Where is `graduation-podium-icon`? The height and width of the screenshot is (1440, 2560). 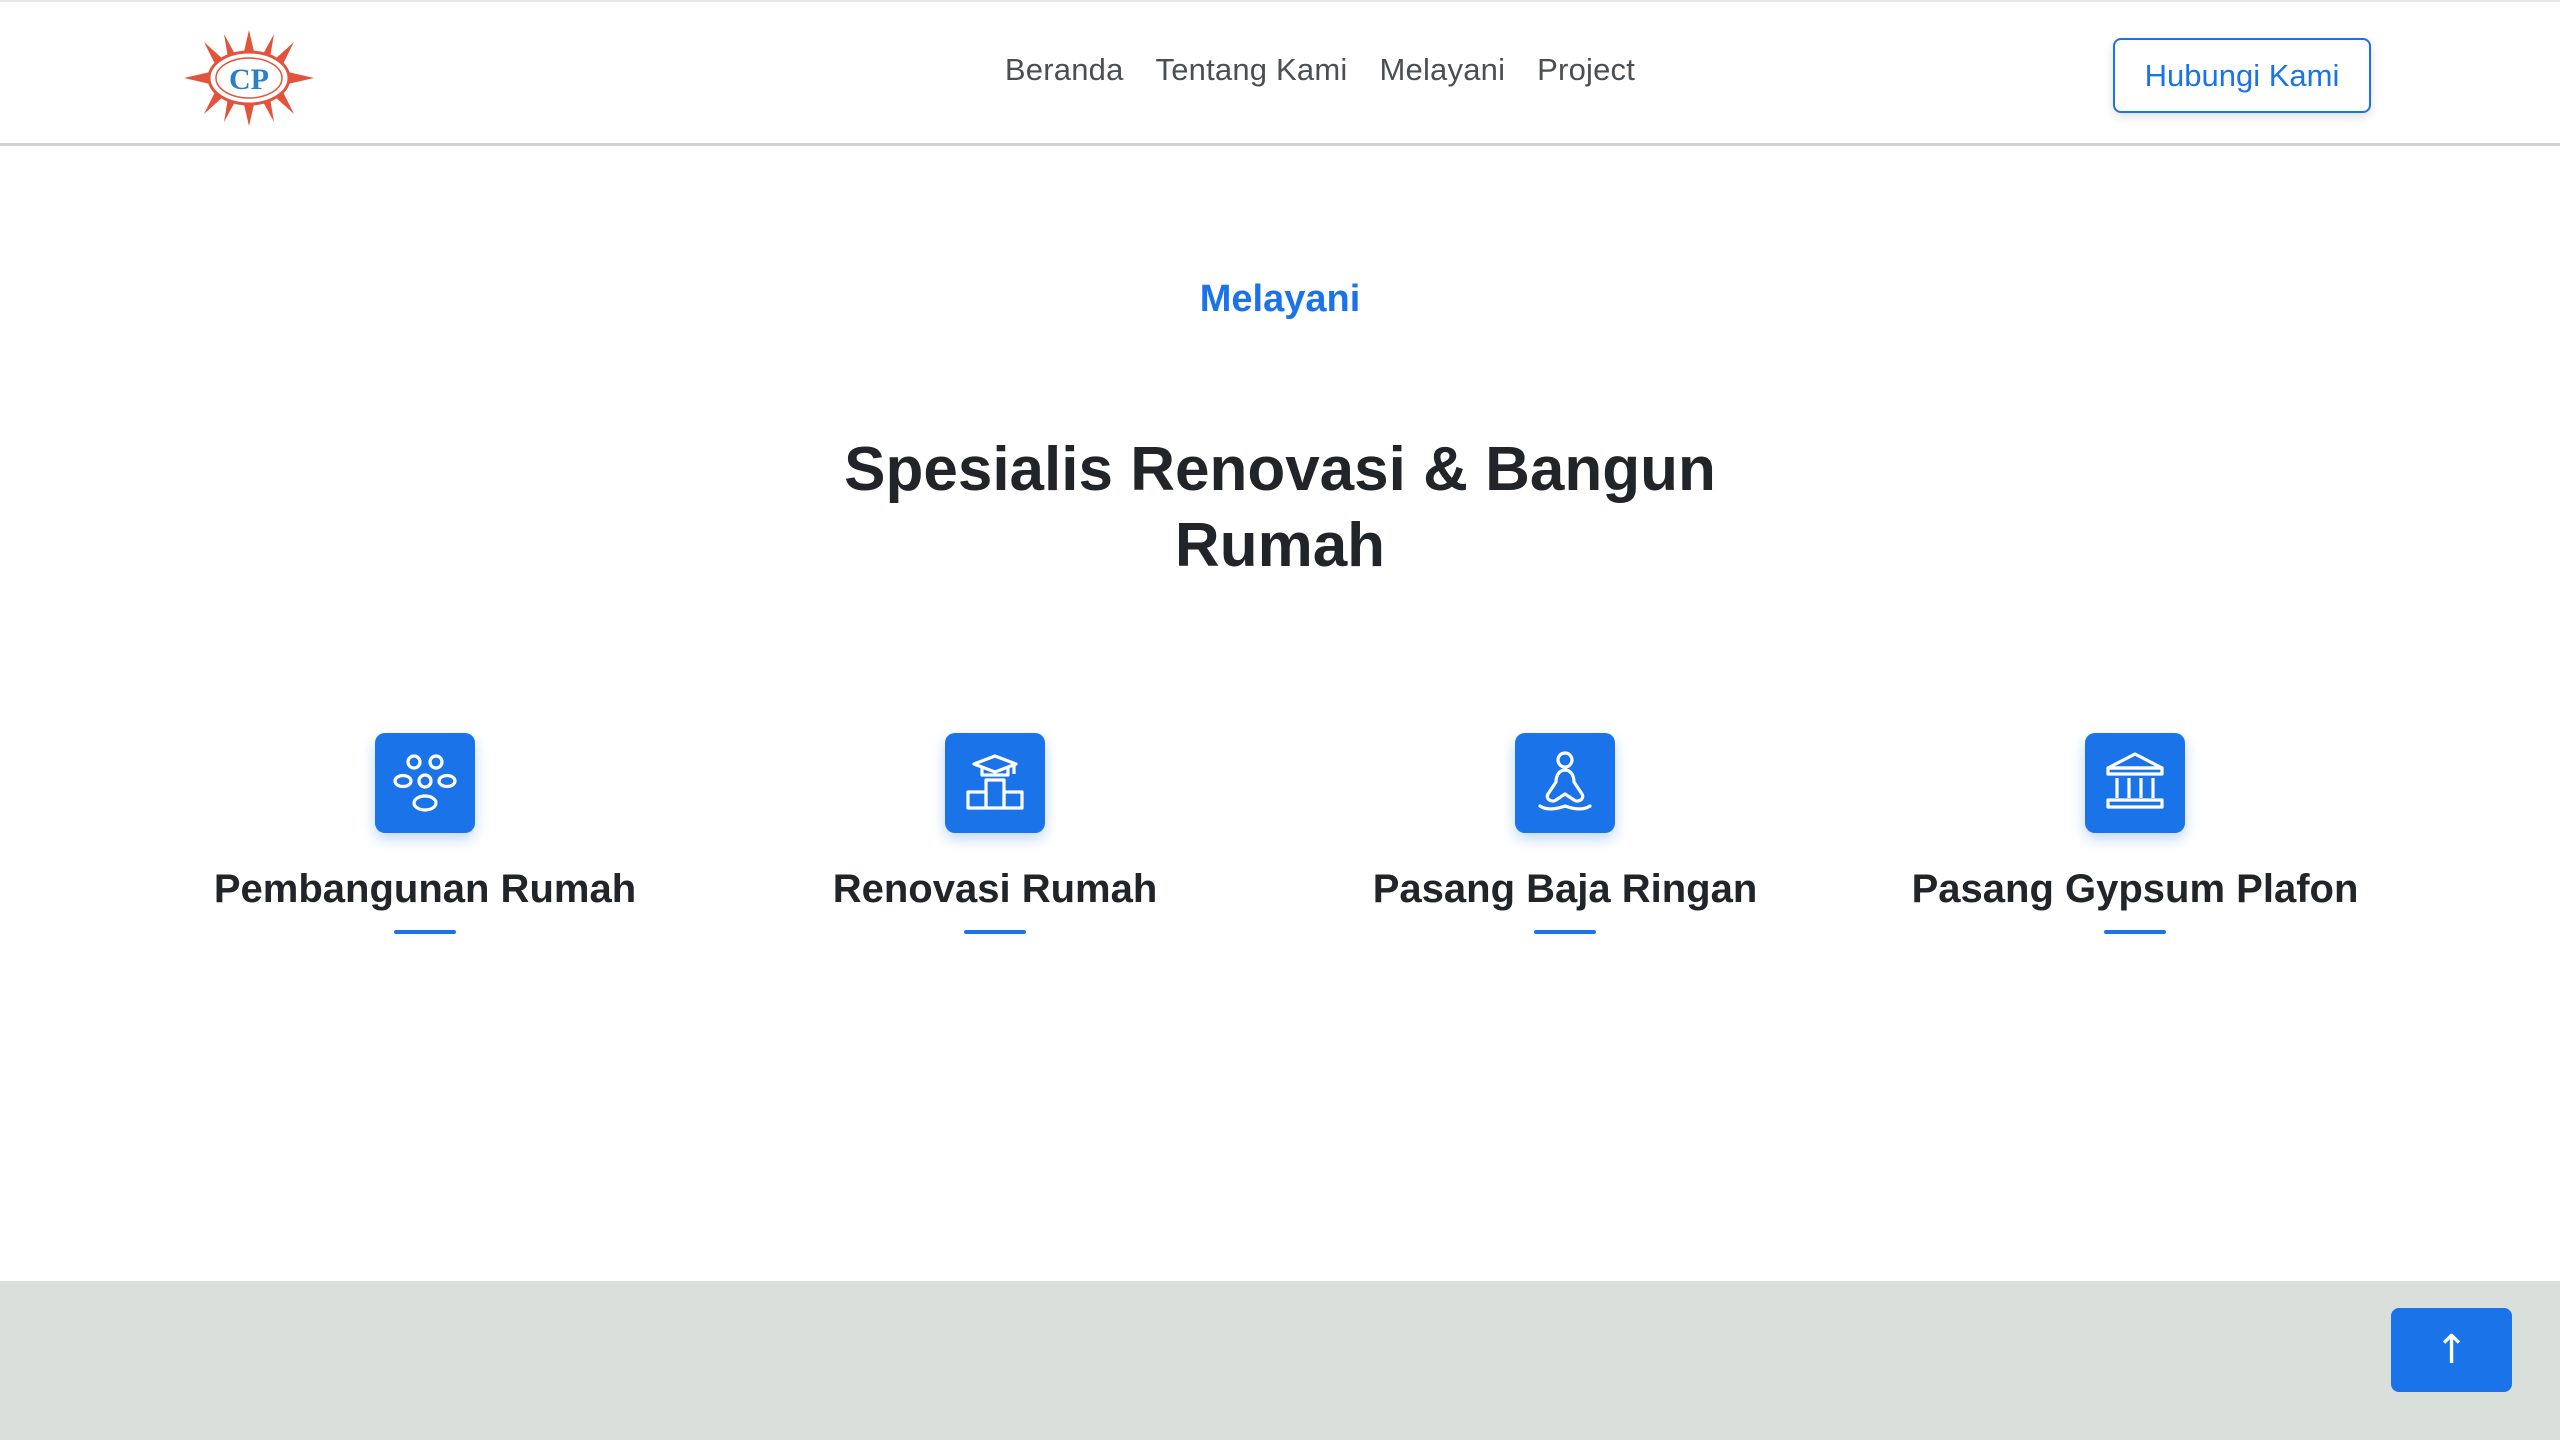 graduation-podium-icon is located at coordinates (995, 783).